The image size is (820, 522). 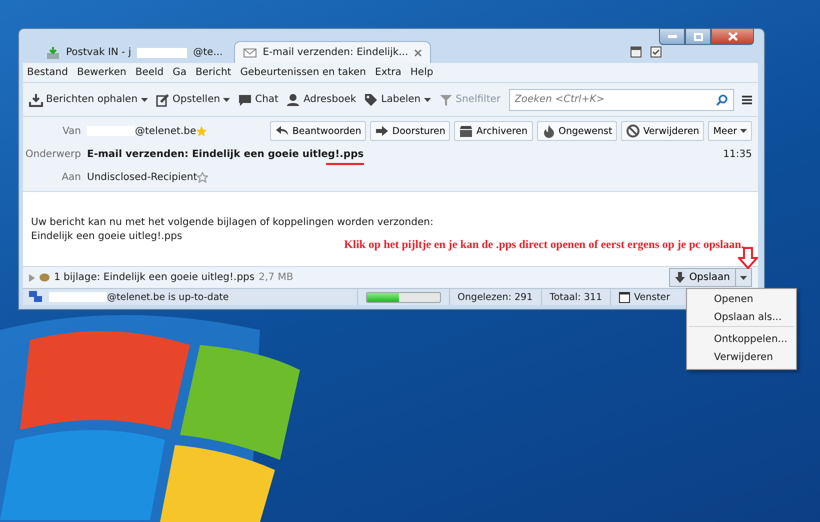 What do you see at coordinates (466, 131) in the screenshot?
I see `archive-box-icon` at bounding box center [466, 131].